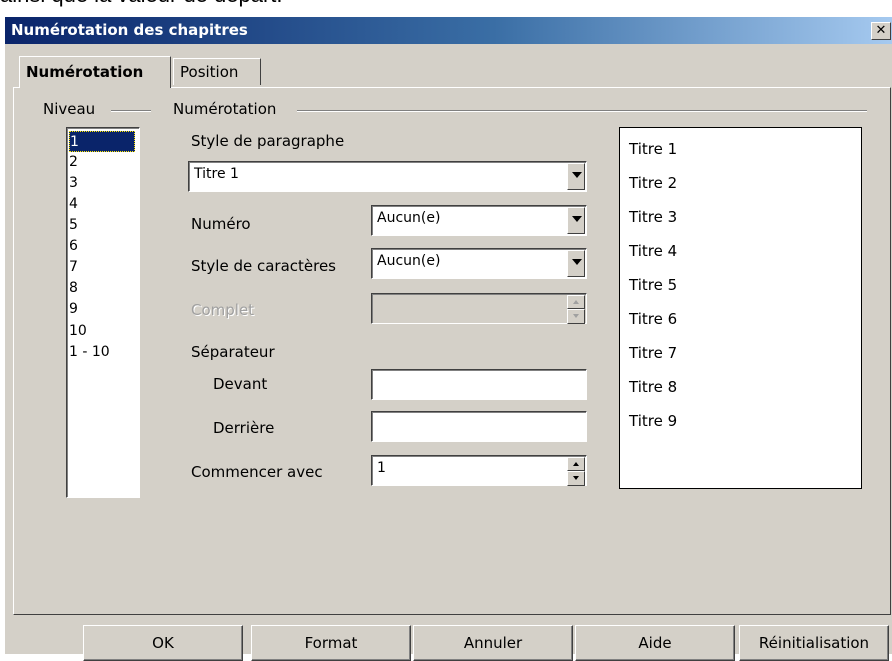  What do you see at coordinates (101, 246) in the screenshot?
I see `level-item: 6` at bounding box center [101, 246].